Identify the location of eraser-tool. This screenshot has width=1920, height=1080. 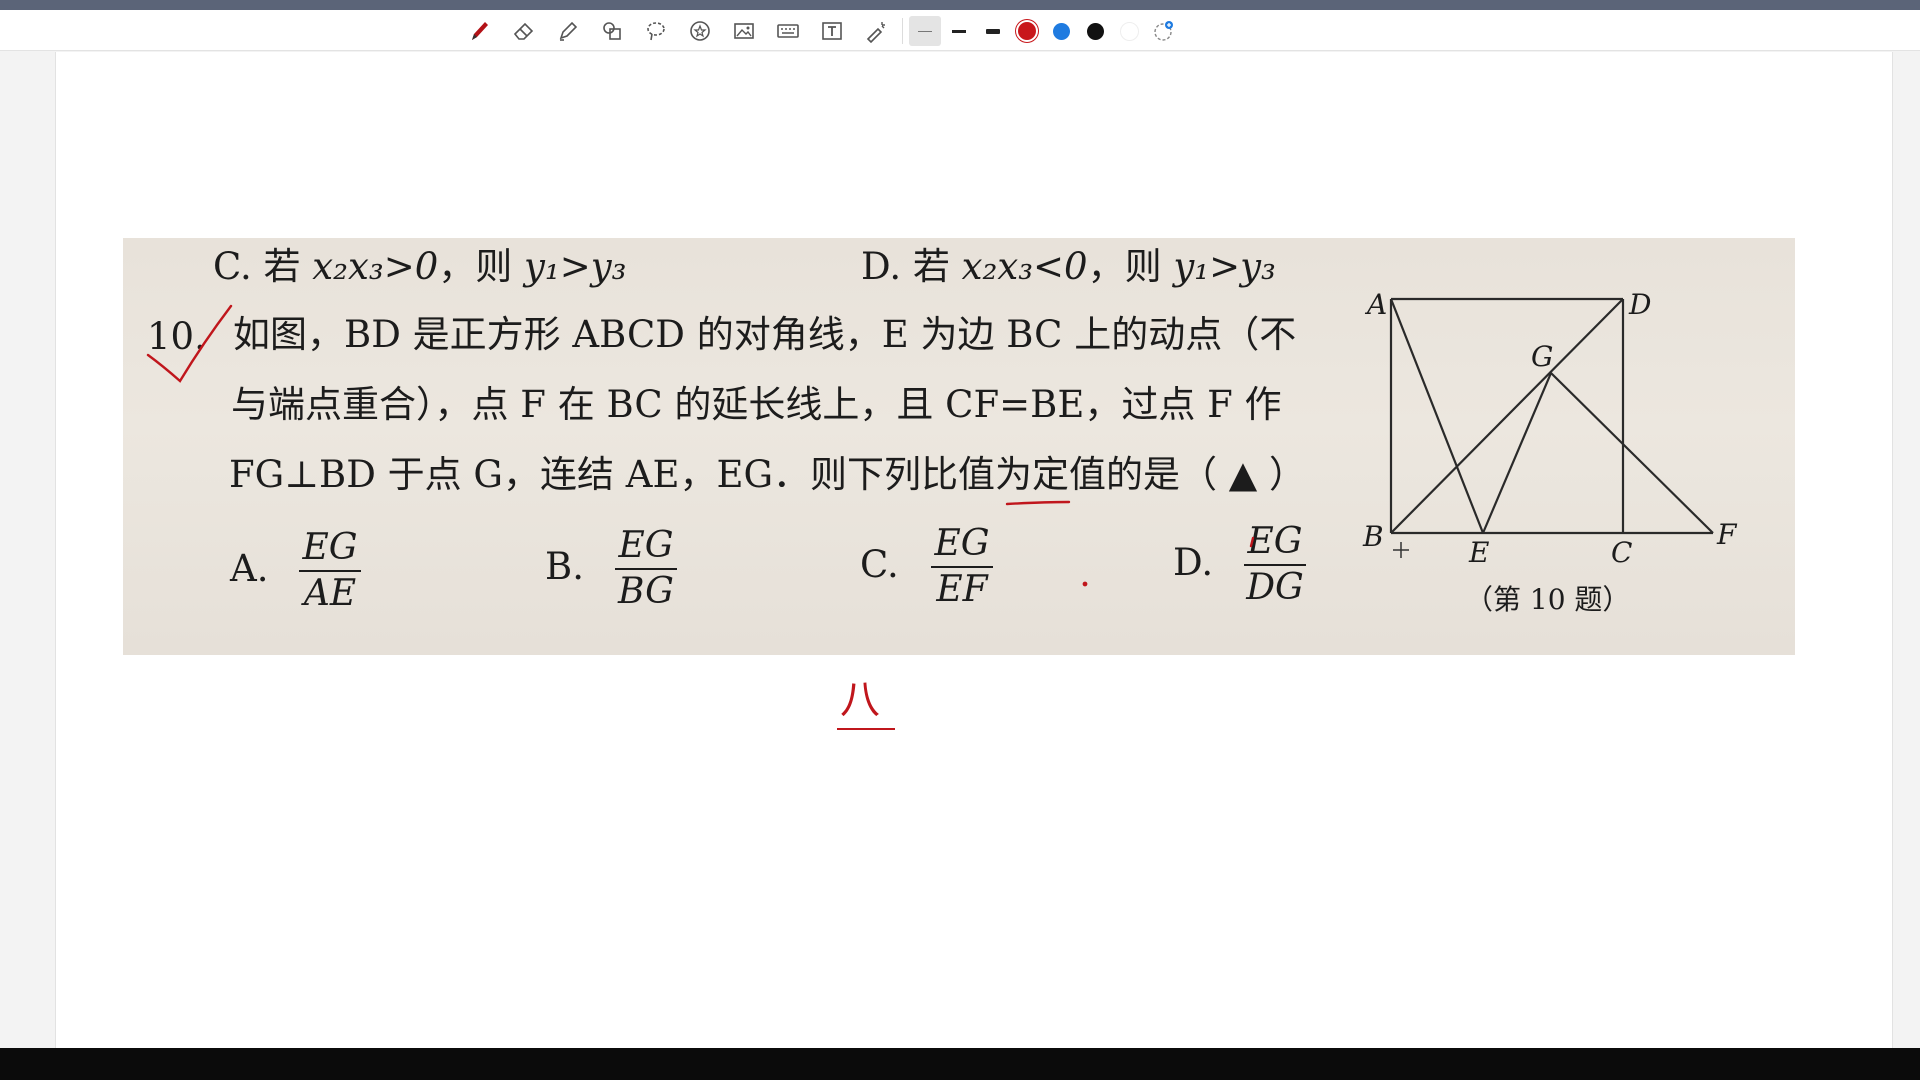
(524, 31).